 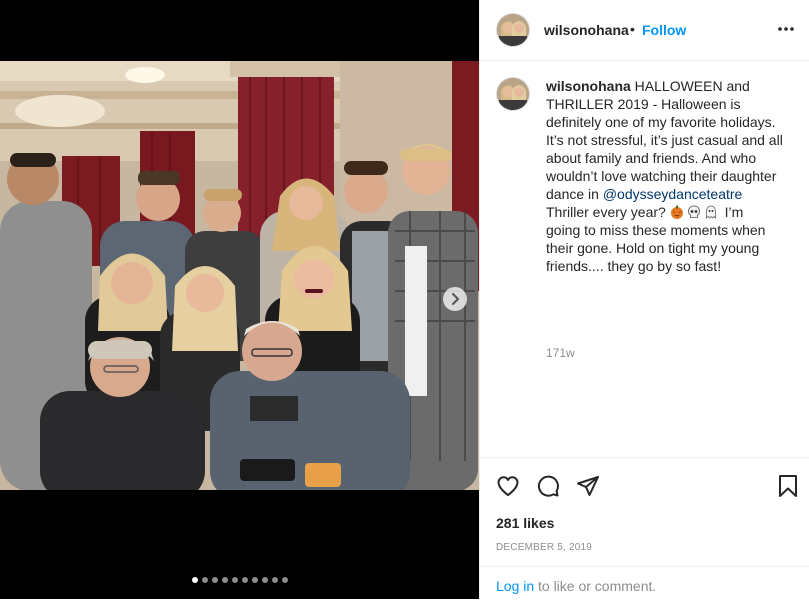 I want to click on more-horizontal-icon, so click(x=786, y=29).